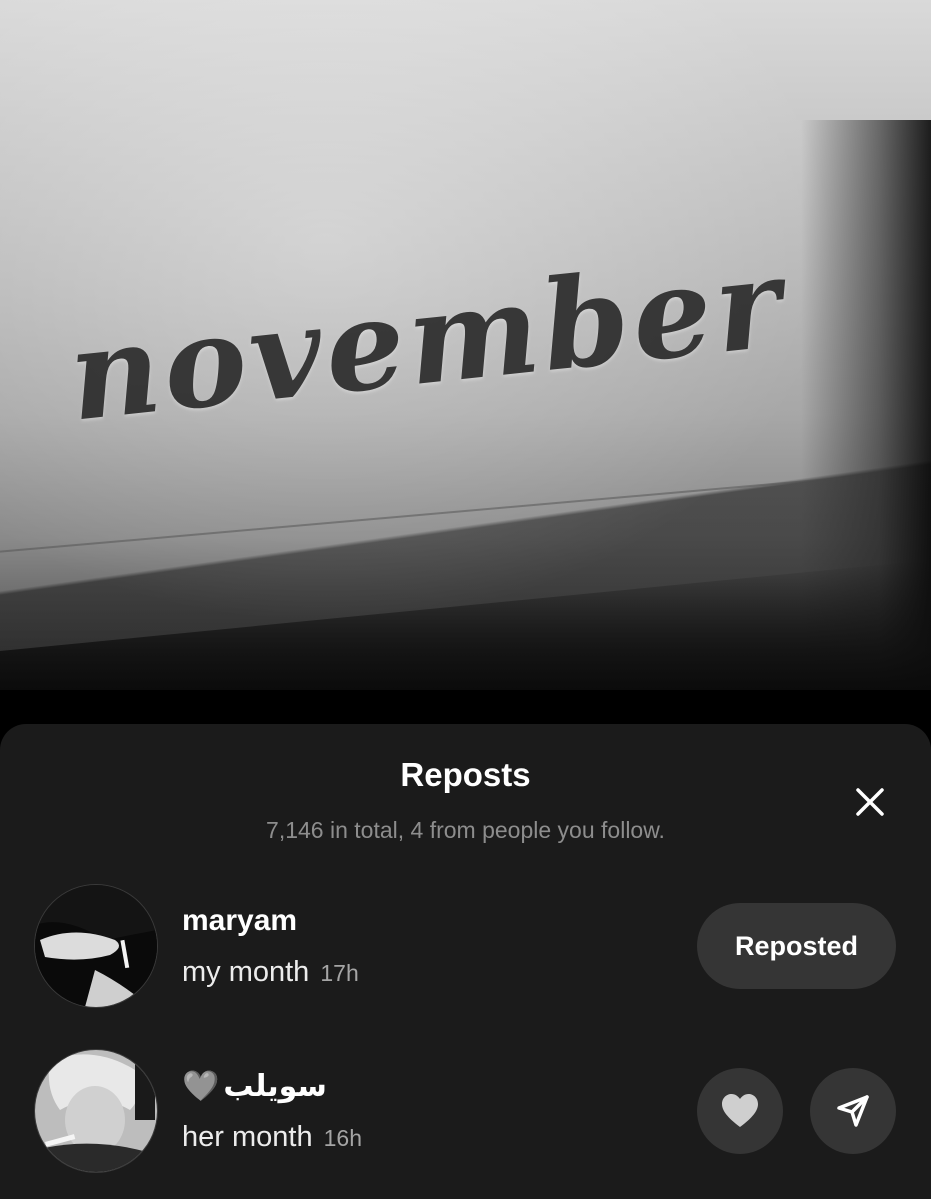  Describe the element at coordinates (343, 1138) in the screenshot. I see `timestamp: 16h` at that location.